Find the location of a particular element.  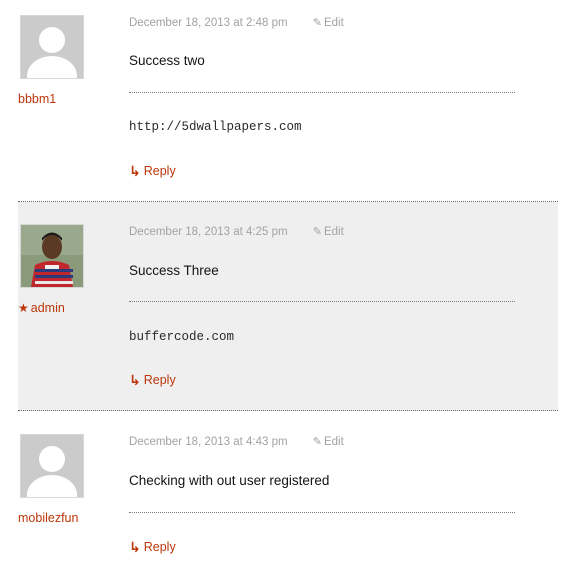

comment-date-link: December 18, 2013 at 2:48 pm is located at coordinates (208, 23).